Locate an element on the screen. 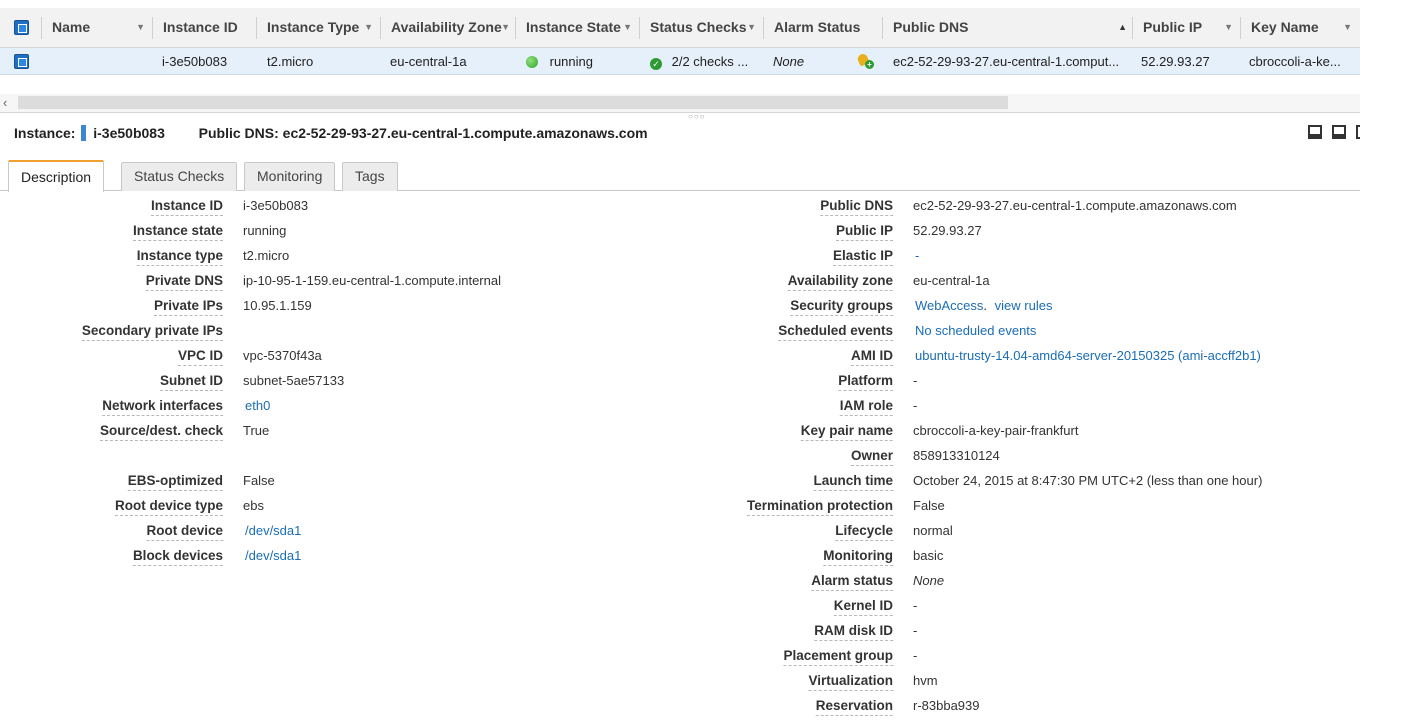 The image size is (1428, 727). column-header-alarm-status: Alarm Status is located at coordinates (823, 28).